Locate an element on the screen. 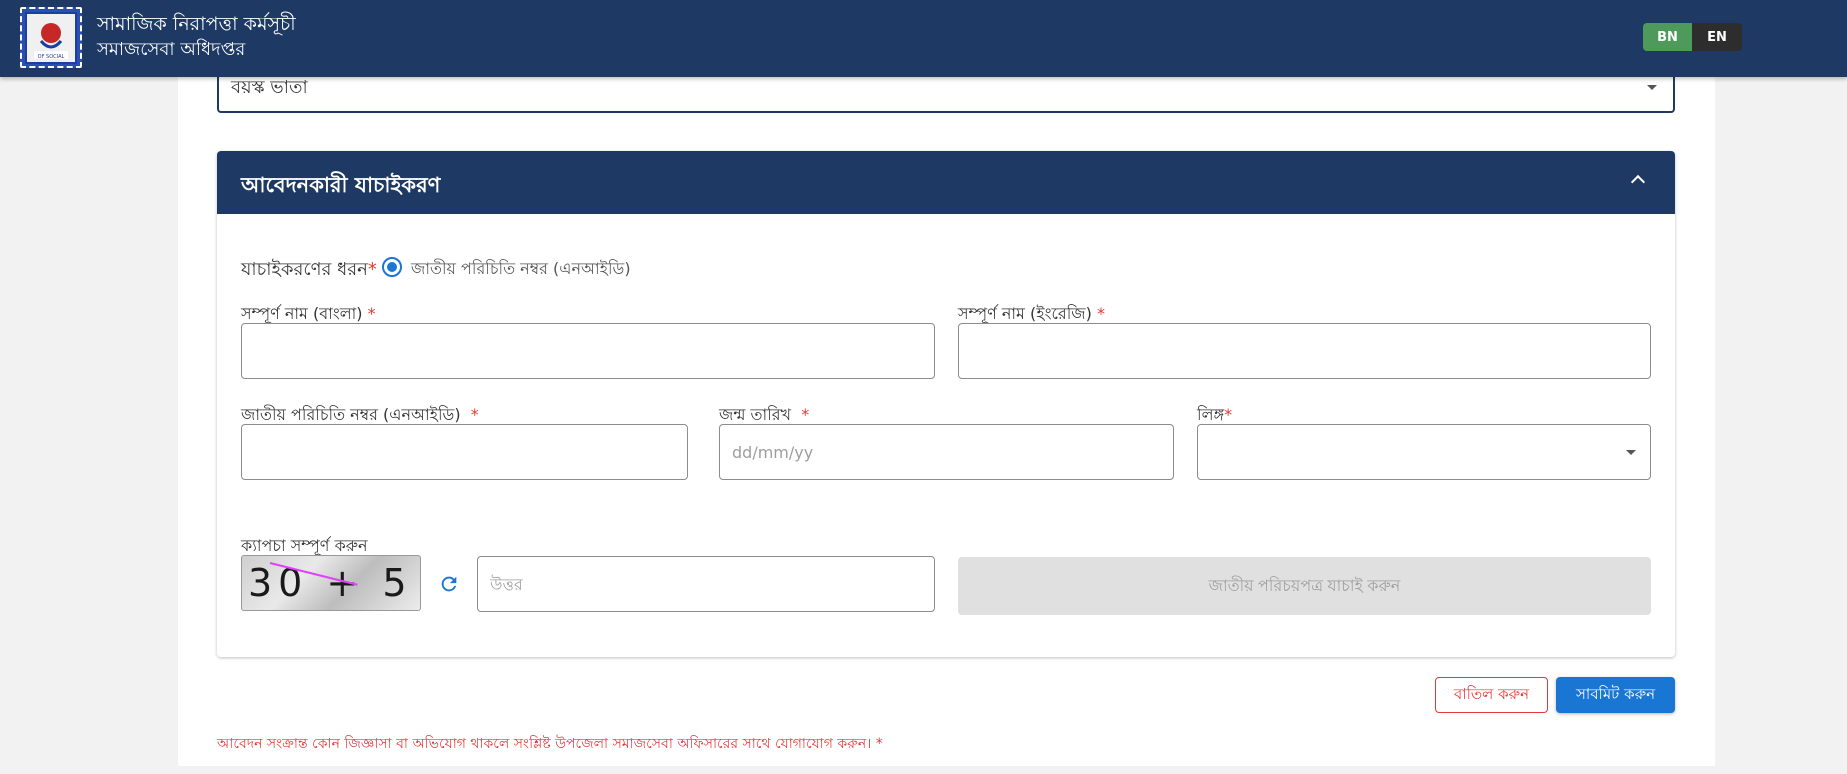 The width and height of the screenshot is (1847, 774). radio-dot is located at coordinates (392, 267).